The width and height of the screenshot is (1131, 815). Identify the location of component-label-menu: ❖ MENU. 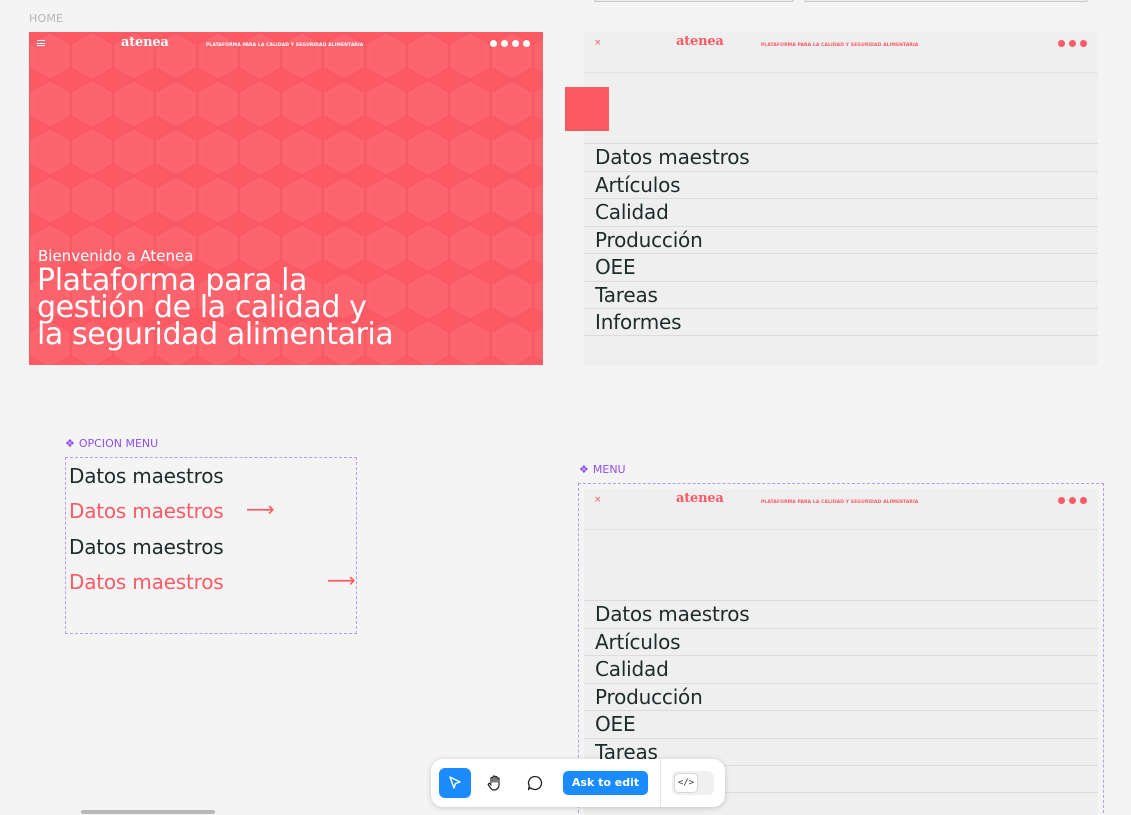
(602, 469).